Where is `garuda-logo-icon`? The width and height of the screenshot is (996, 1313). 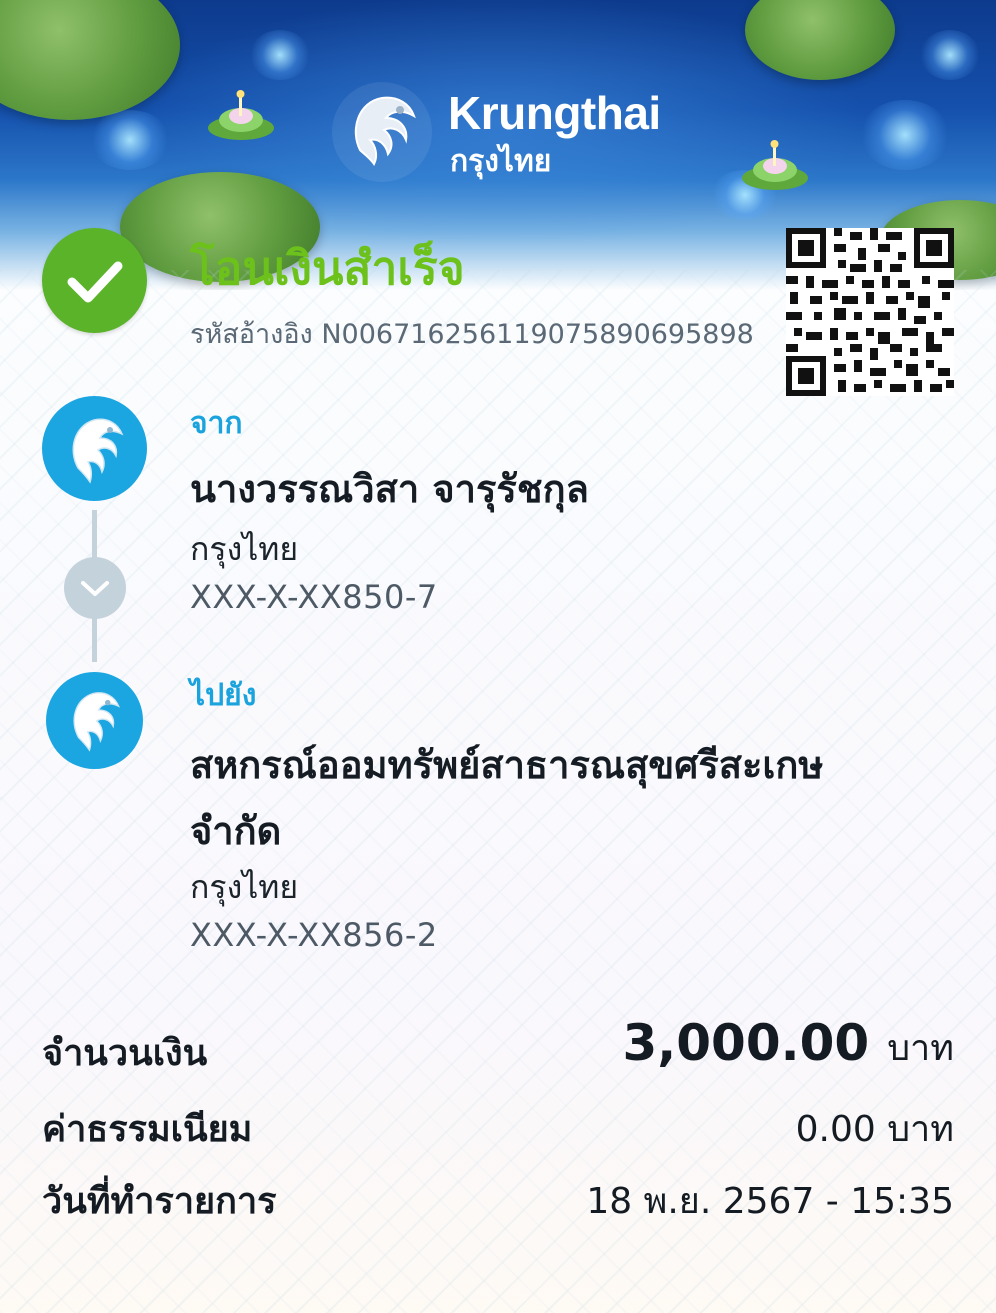 garuda-logo-icon is located at coordinates (382, 132).